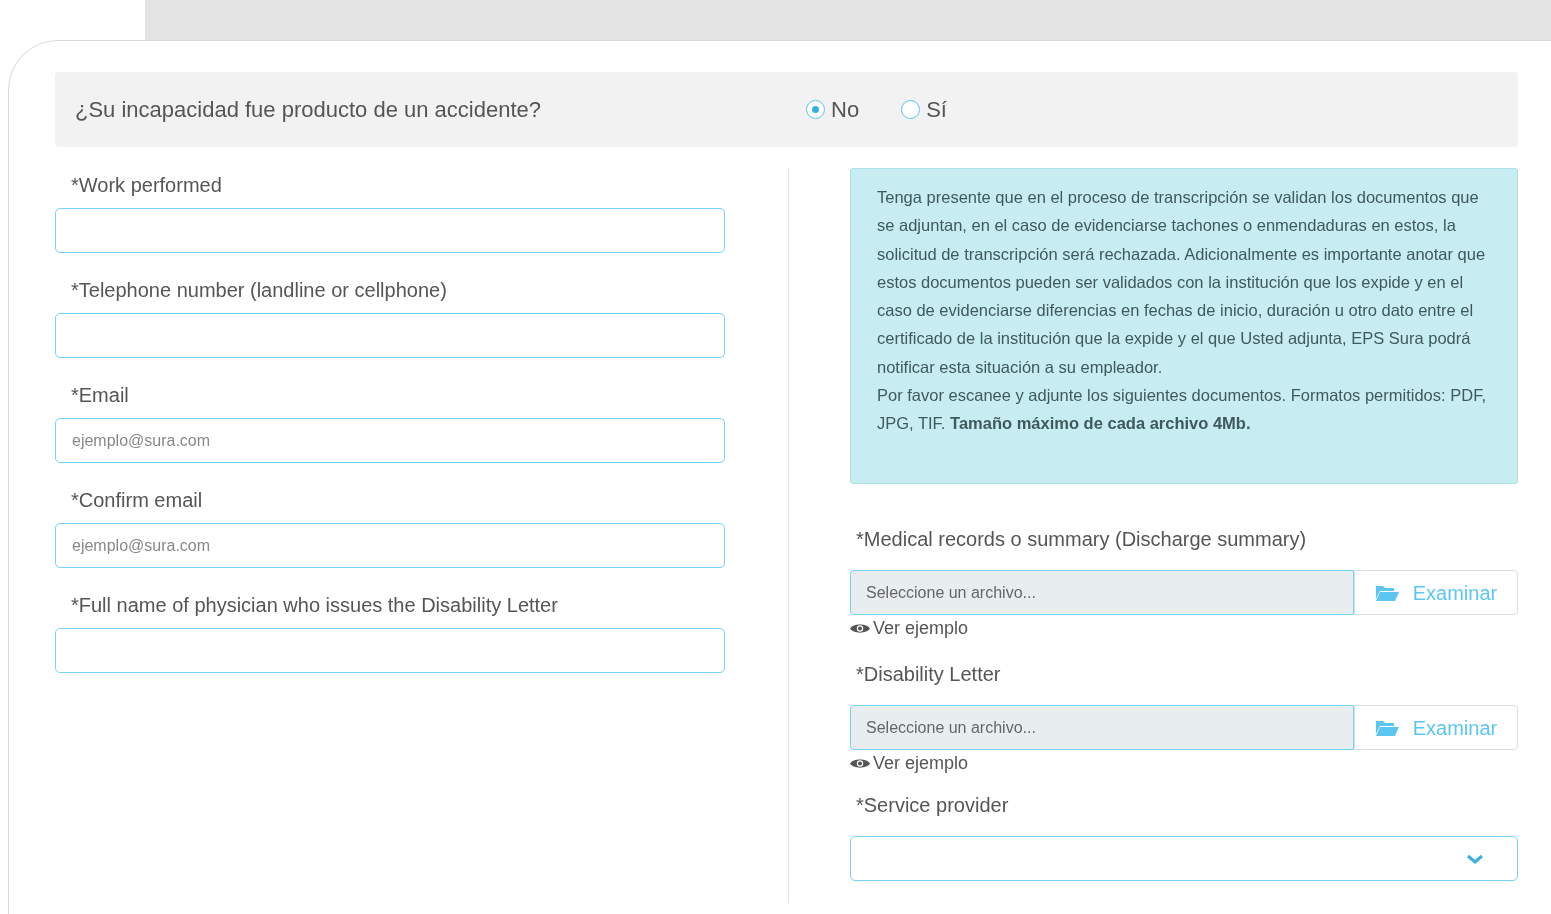  Describe the element at coordinates (100, 395) in the screenshot. I see `field-label: *Email` at that location.